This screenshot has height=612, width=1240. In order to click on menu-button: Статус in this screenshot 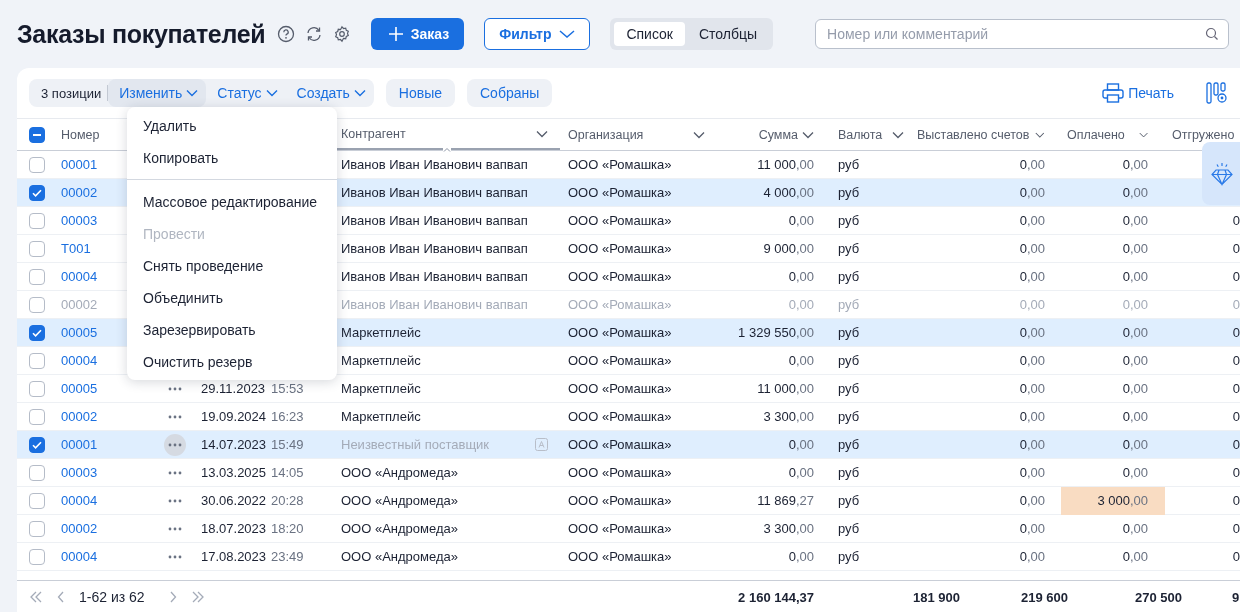, I will do `click(246, 93)`.